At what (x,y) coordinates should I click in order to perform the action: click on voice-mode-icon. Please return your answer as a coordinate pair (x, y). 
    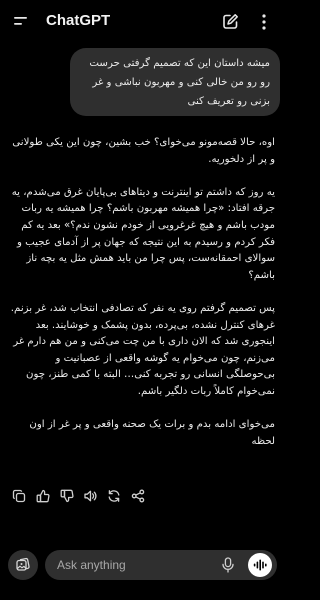
    Looking at the image, I should click on (260, 565).